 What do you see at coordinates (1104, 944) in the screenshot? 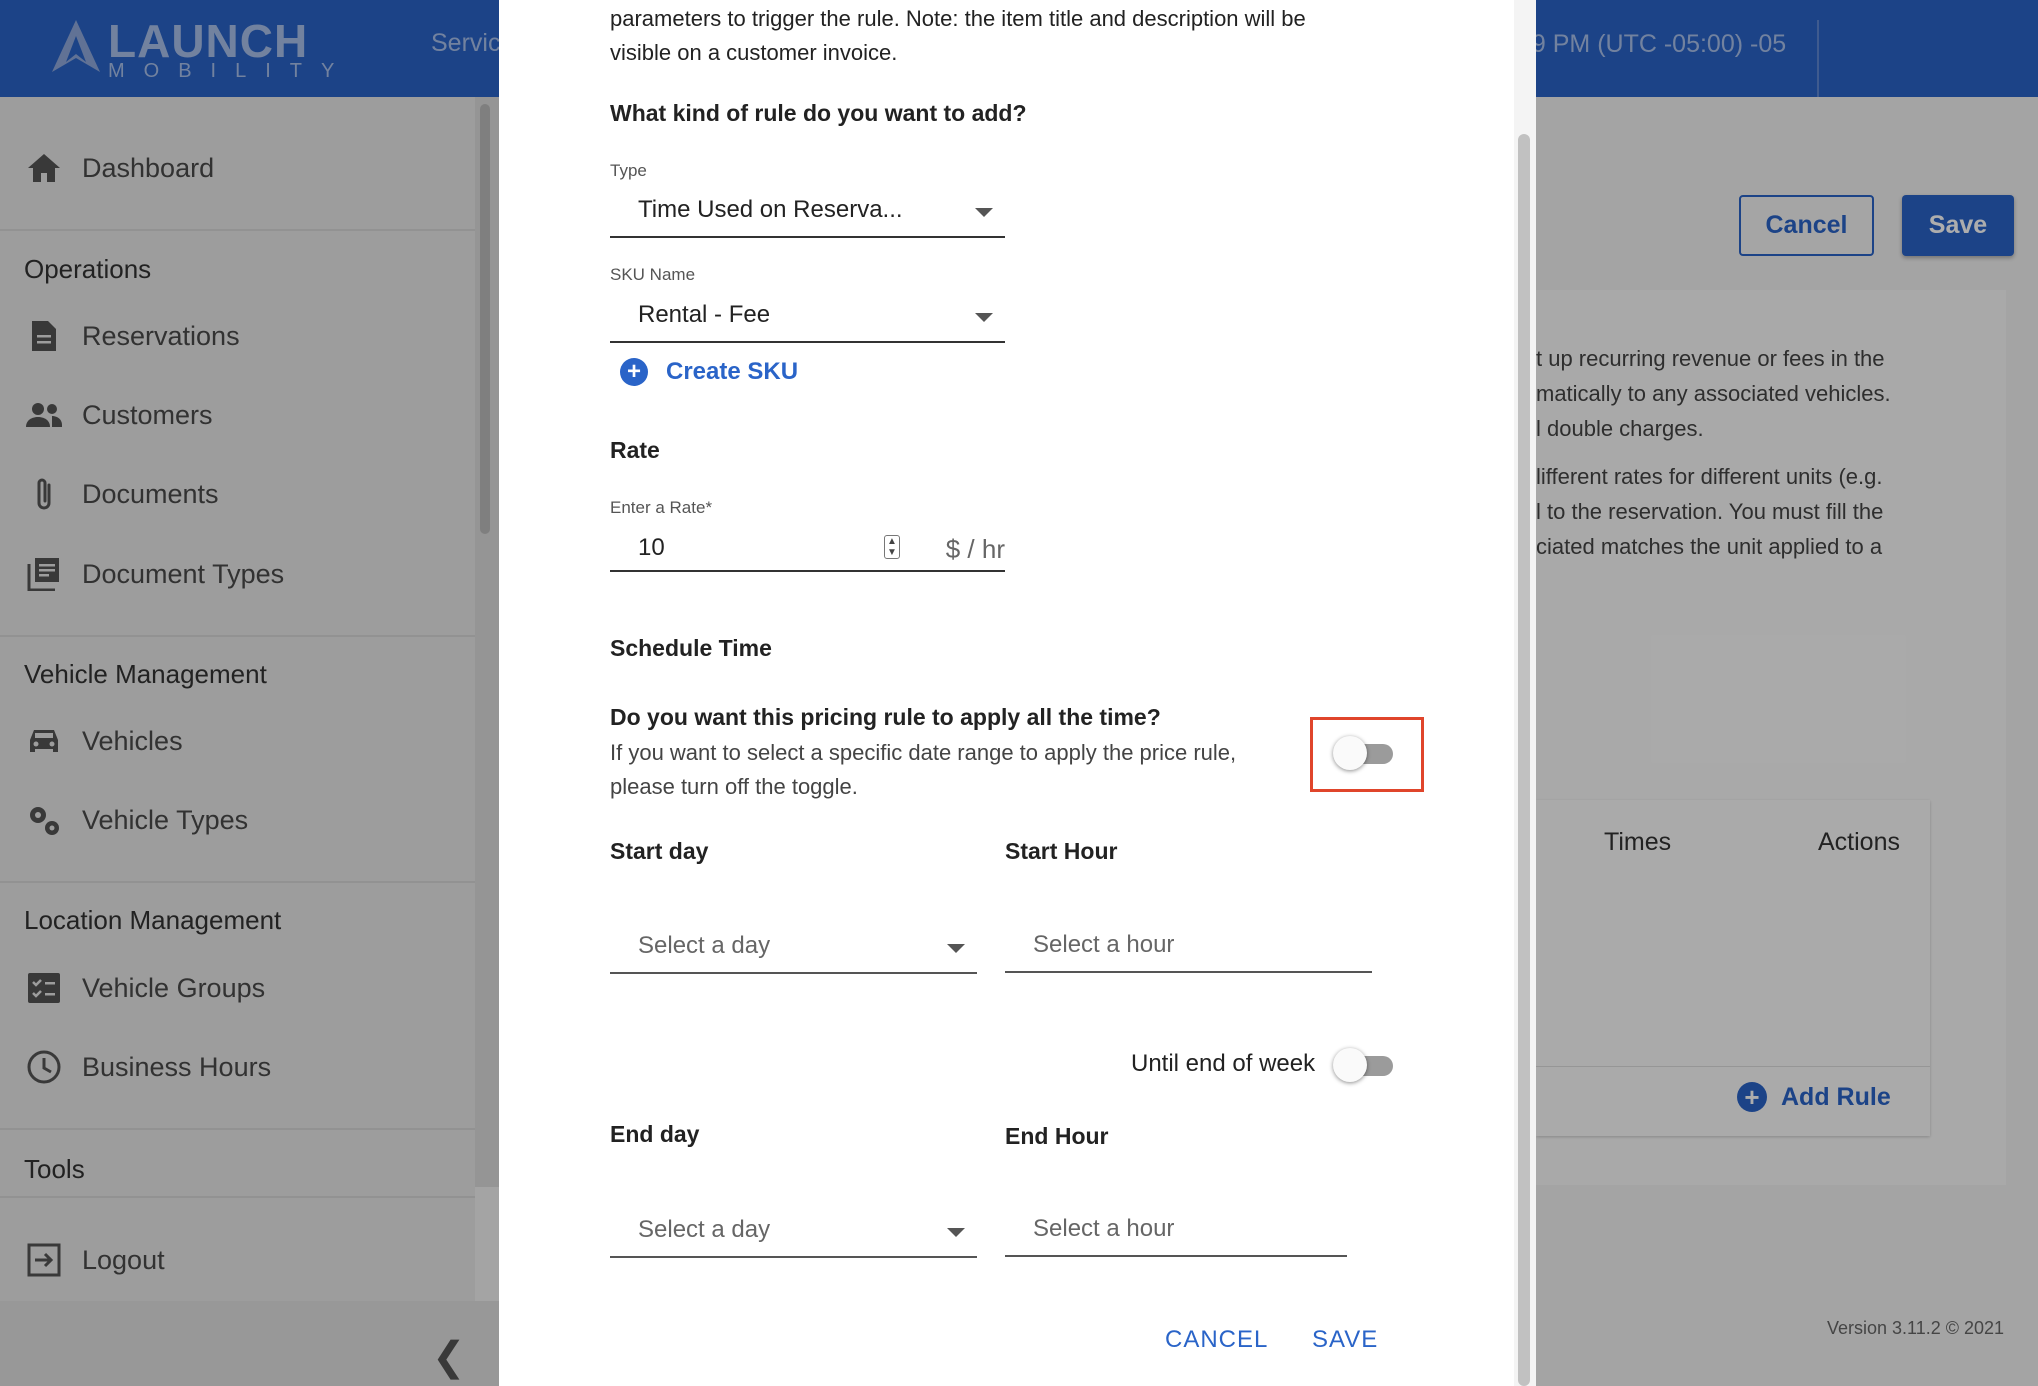
I see `start-hour-placeholder: Select a hour` at bounding box center [1104, 944].